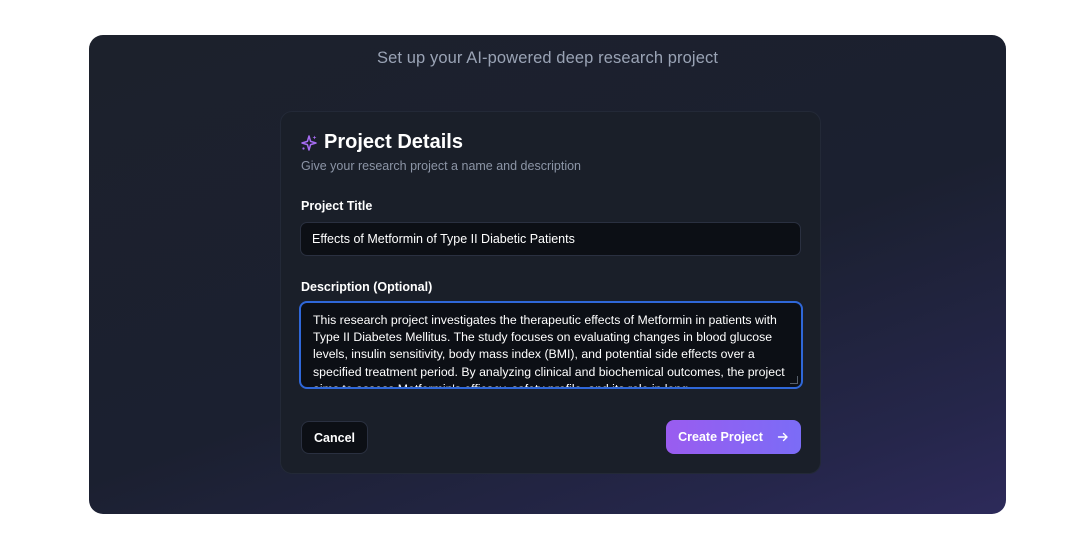  What do you see at coordinates (393, 142) in the screenshot?
I see `card-title: Project Details` at bounding box center [393, 142].